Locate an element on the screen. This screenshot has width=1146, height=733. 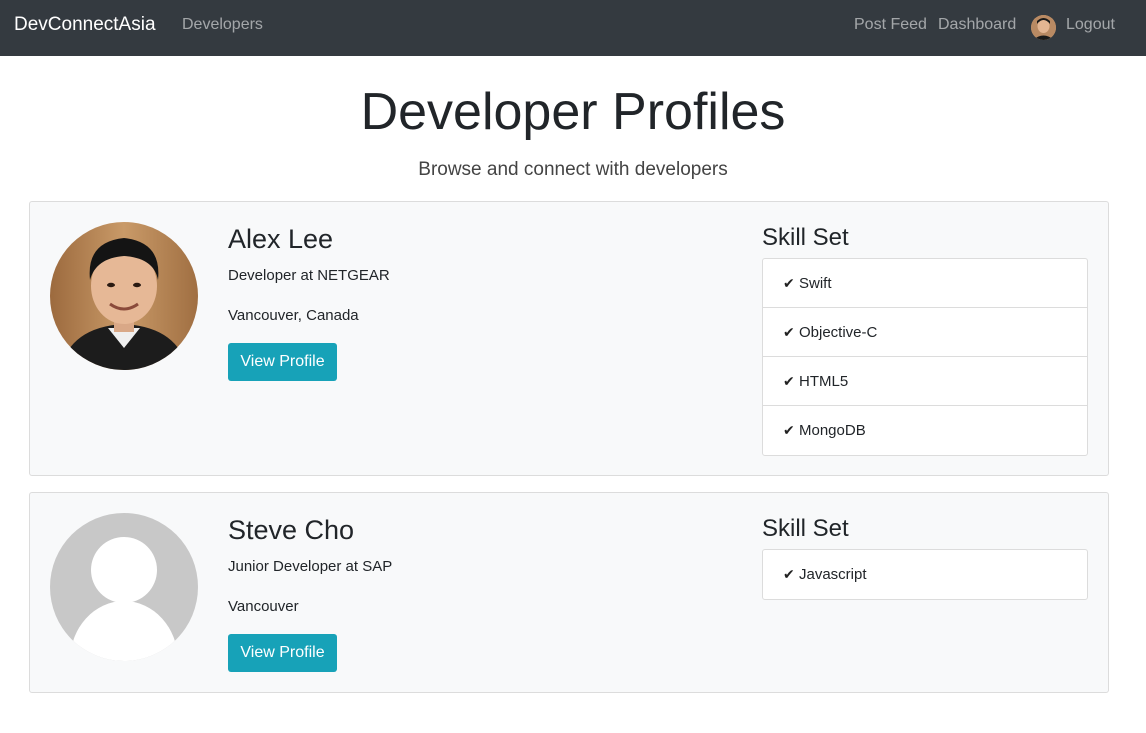
skill-label: Swift is located at coordinates (815, 283).